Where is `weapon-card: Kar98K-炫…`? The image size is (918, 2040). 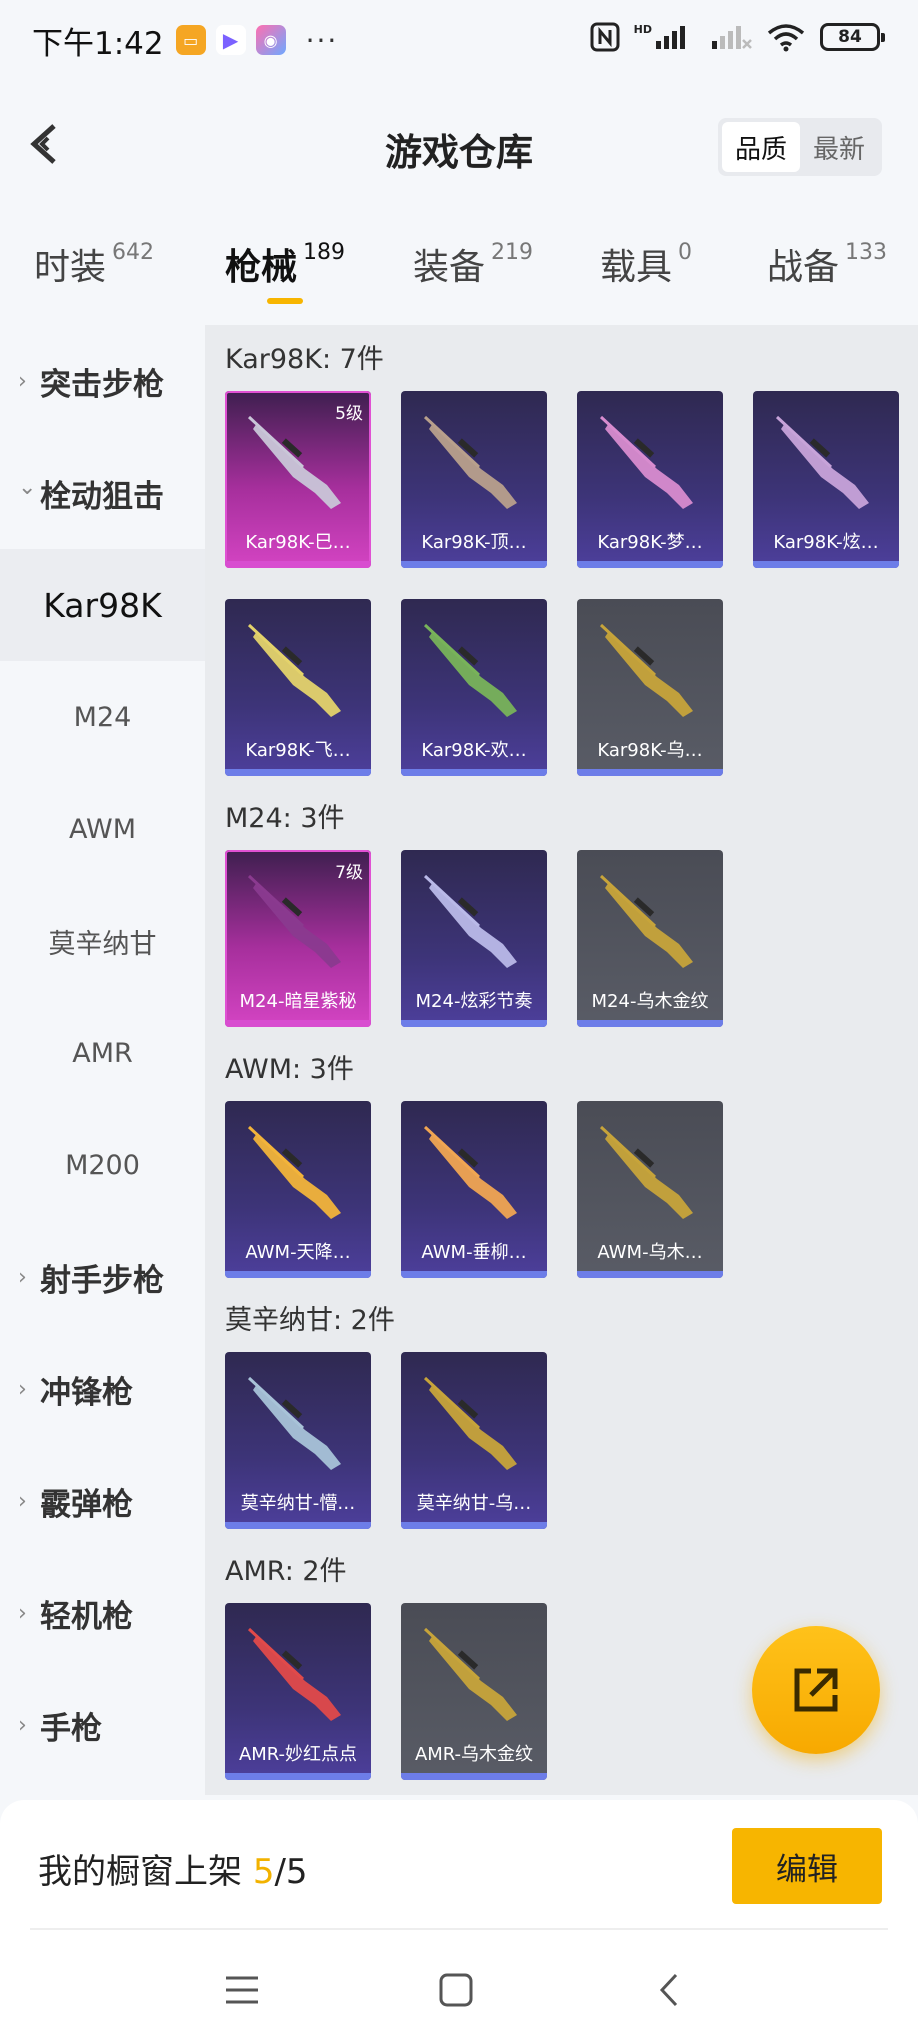
weapon-card: Kar98K-炫… is located at coordinates (826, 479).